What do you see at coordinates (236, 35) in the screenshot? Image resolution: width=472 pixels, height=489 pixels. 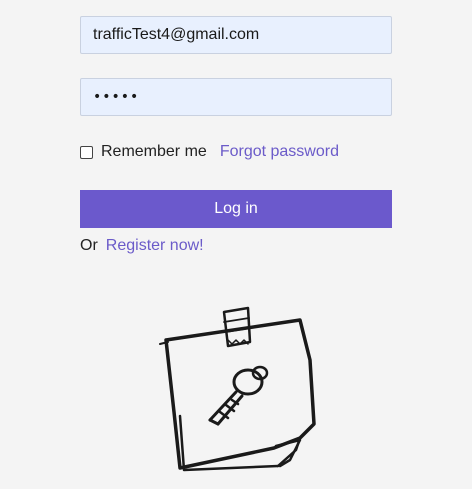 I see `email-field` at bounding box center [236, 35].